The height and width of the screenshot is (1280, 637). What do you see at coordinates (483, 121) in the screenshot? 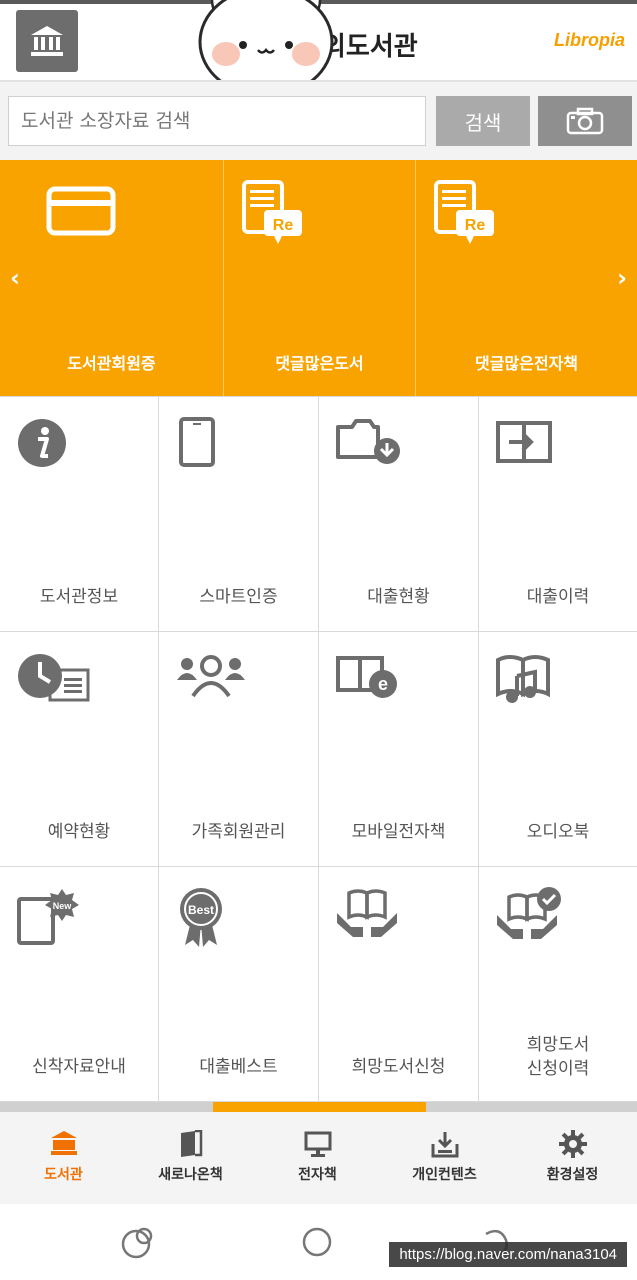
I see `search-button: 검색` at bounding box center [483, 121].